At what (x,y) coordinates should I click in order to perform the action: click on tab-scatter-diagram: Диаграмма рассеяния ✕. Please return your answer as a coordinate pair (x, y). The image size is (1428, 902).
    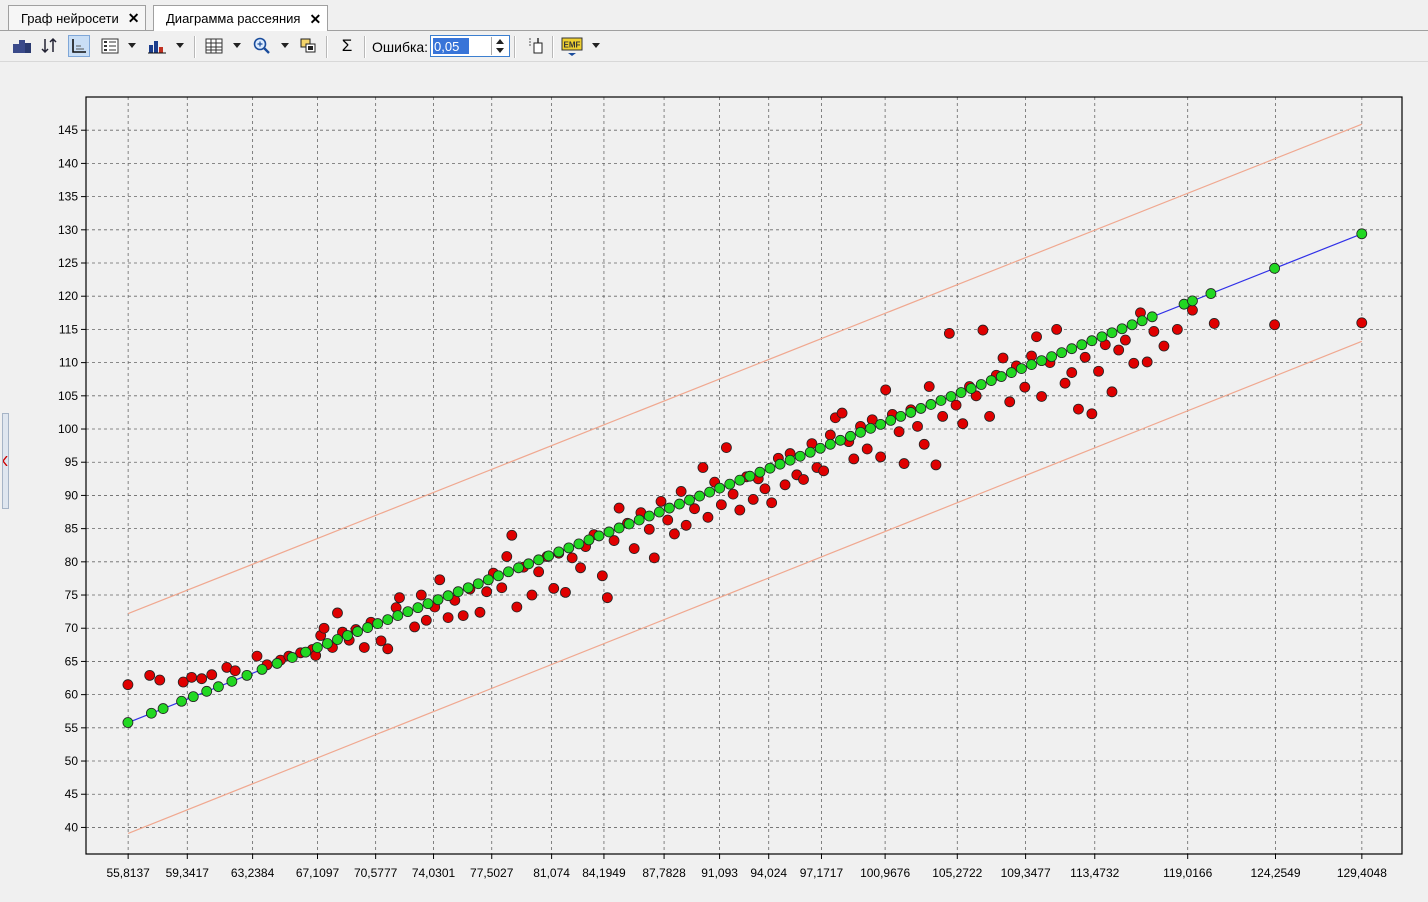
    Looking at the image, I should click on (241, 18).